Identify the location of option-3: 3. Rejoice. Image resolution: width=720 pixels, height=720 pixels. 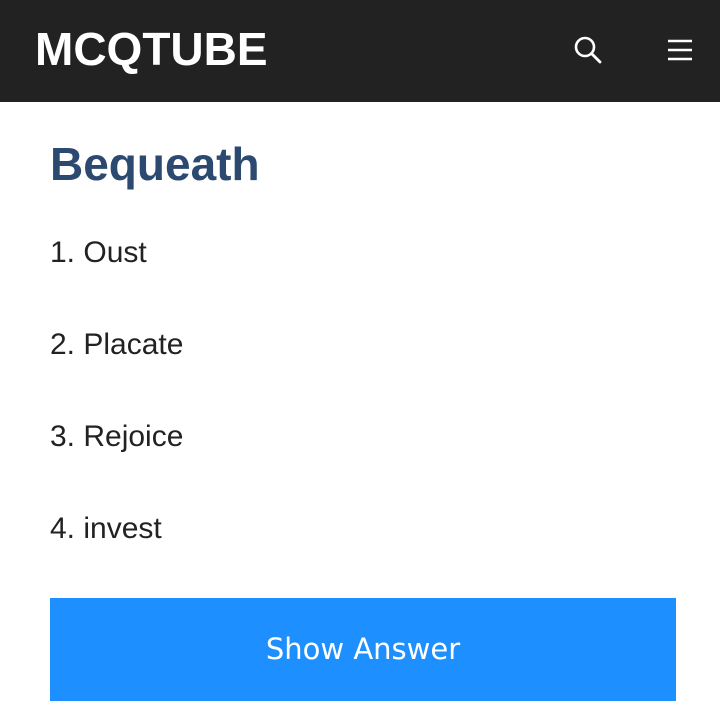
(117, 436).